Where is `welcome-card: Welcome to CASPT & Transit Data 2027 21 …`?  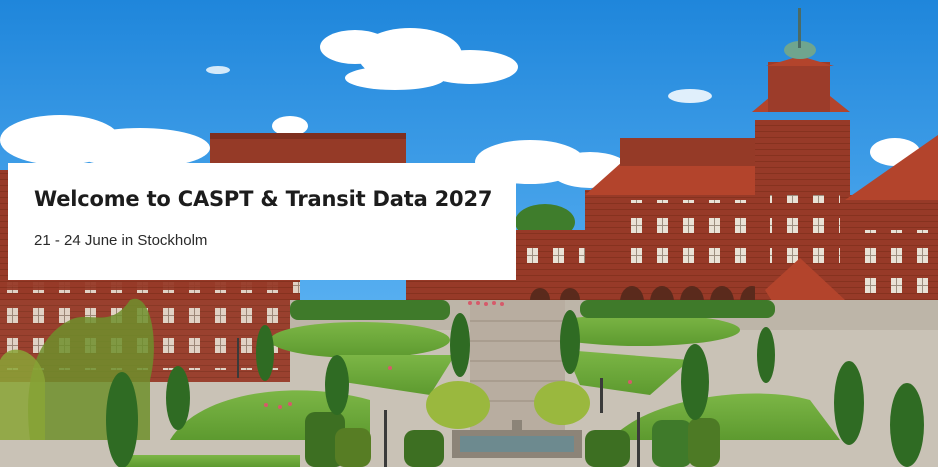 welcome-card: Welcome to CASPT & Transit Data 2027 21 … is located at coordinates (262, 221).